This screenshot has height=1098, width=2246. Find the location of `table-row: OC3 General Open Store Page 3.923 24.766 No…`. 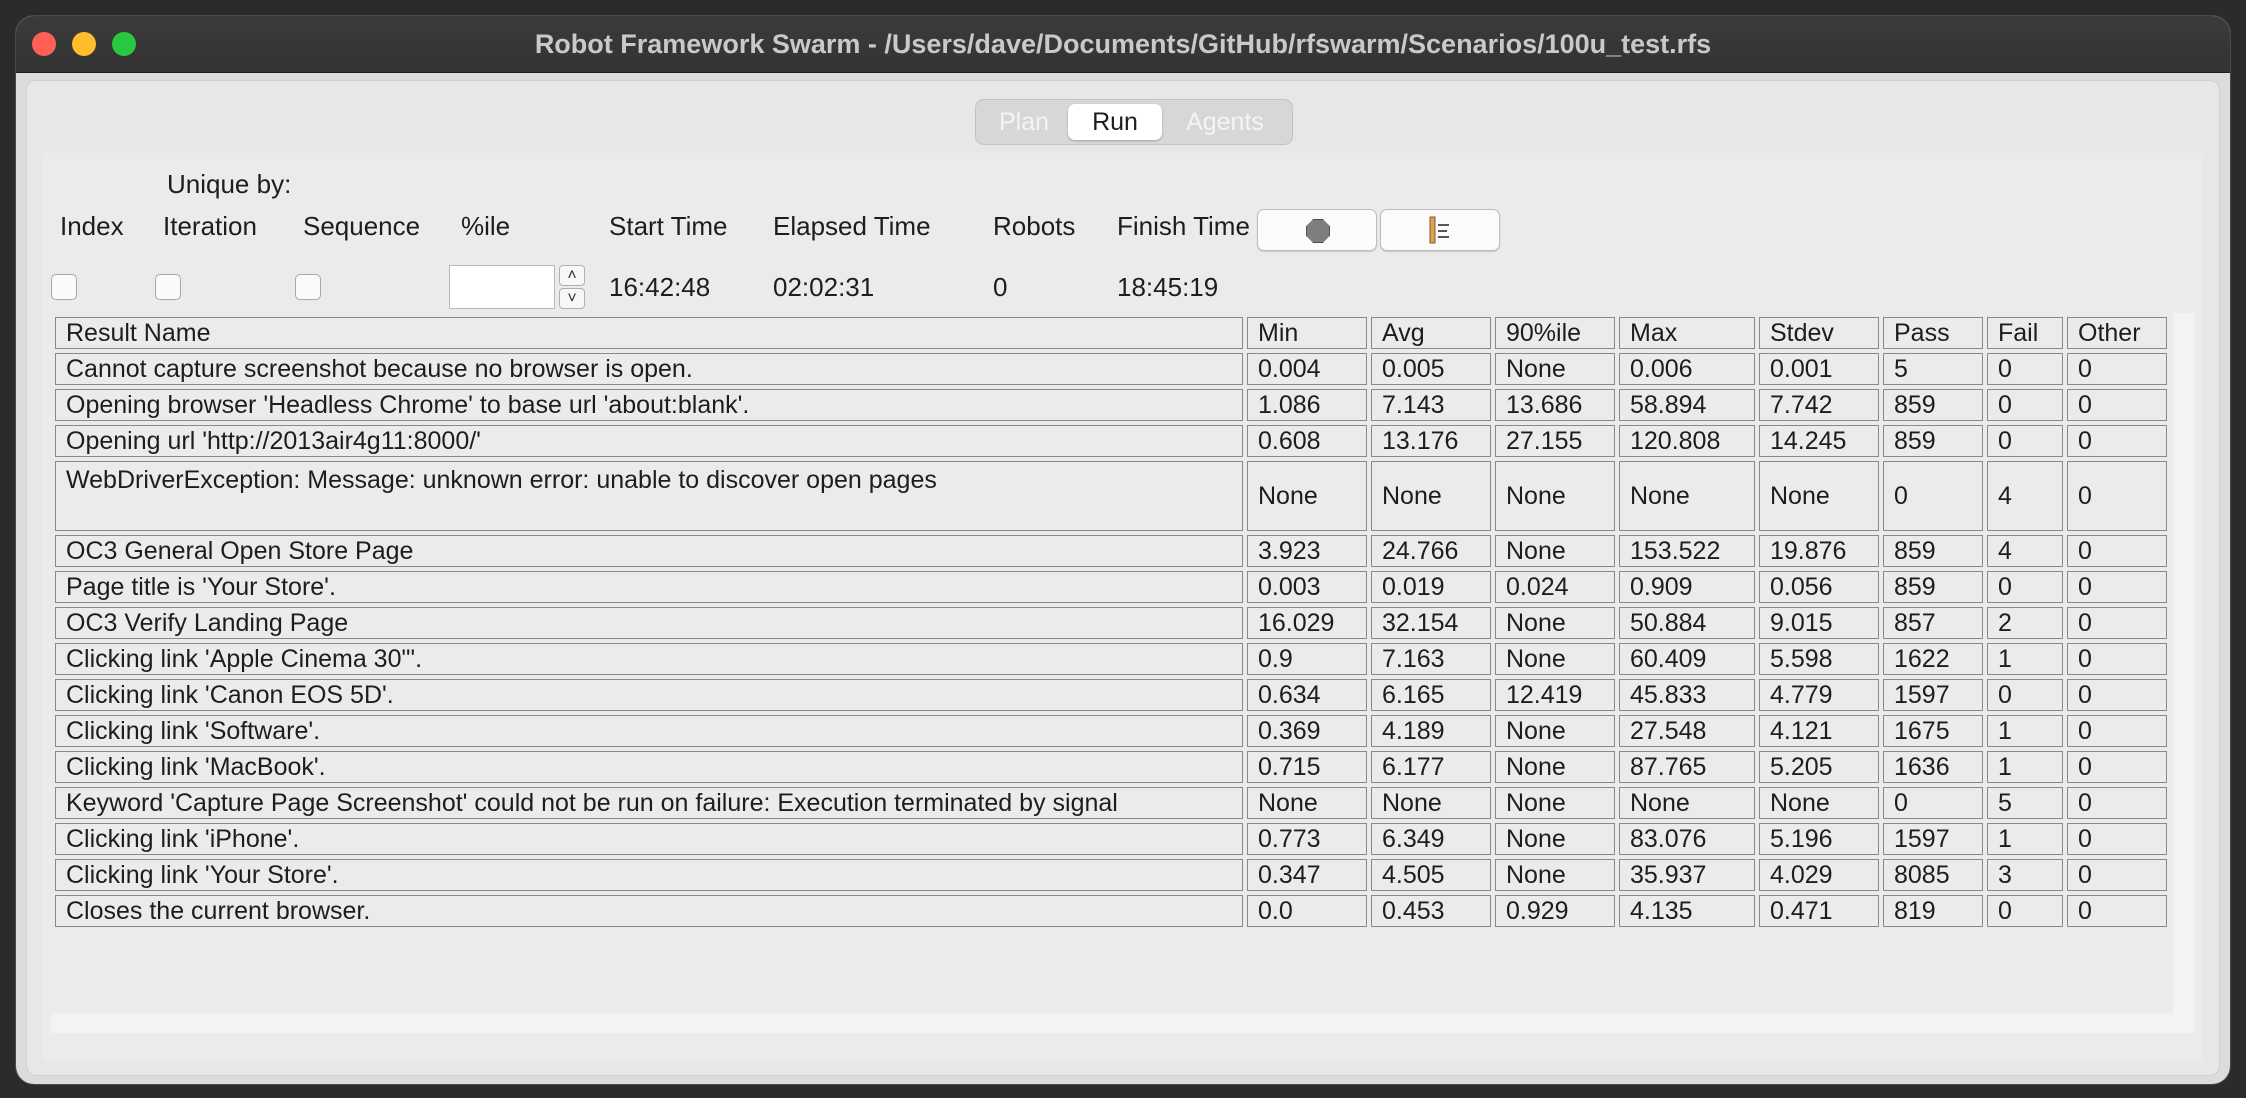

table-row: OC3 General Open Store Page 3.923 24.766 No… is located at coordinates (1111, 551).